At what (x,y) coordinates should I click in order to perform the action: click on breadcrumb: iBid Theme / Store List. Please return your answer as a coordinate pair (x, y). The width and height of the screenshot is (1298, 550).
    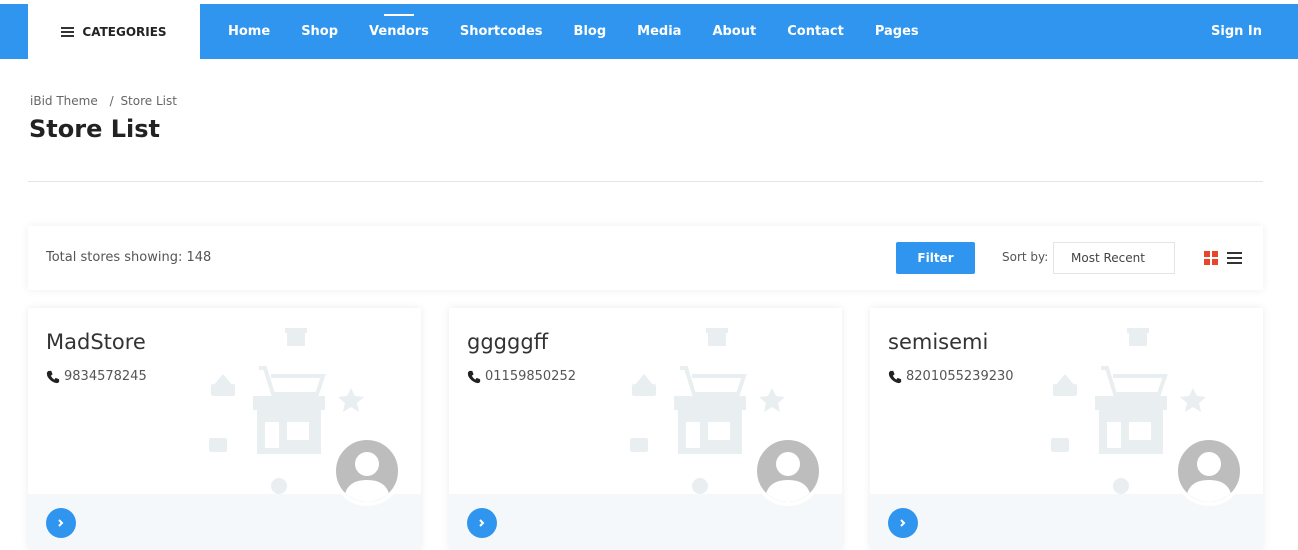
    Looking at the image, I should click on (103, 101).